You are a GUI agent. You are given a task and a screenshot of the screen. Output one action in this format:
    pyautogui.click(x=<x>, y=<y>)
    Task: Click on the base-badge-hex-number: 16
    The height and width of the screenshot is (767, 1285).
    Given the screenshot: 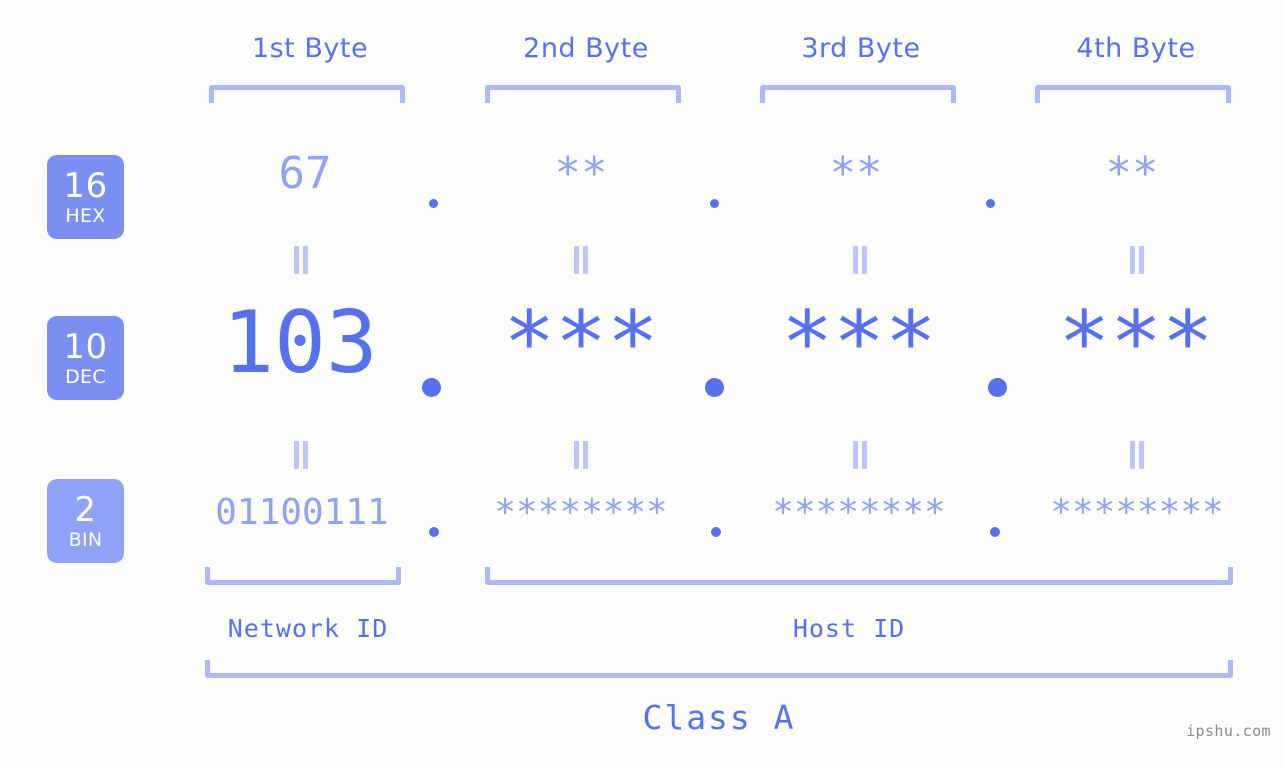 What is the action you would take?
    pyautogui.click(x=85, y=185)
    